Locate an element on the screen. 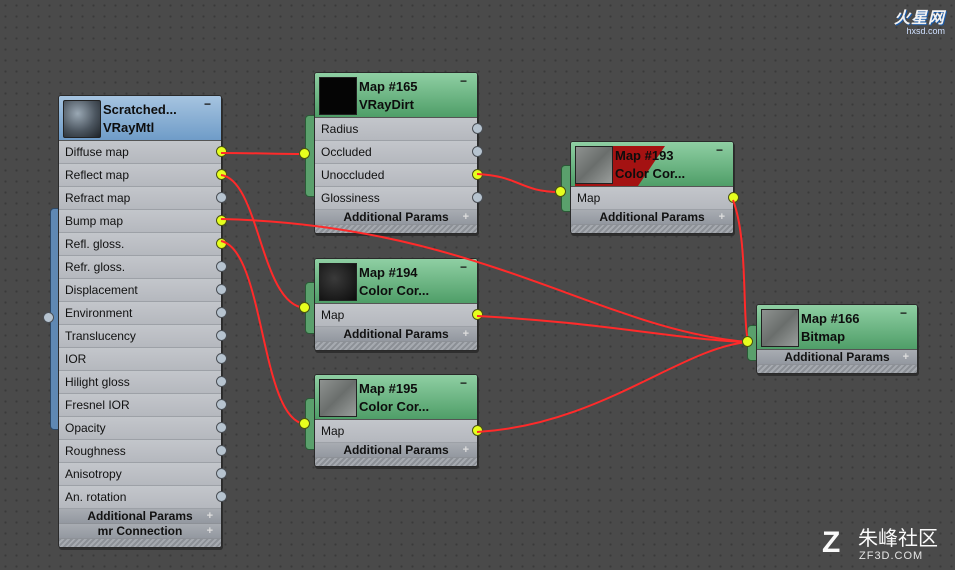  map166-input-socket is located at coordinates (747, 341).